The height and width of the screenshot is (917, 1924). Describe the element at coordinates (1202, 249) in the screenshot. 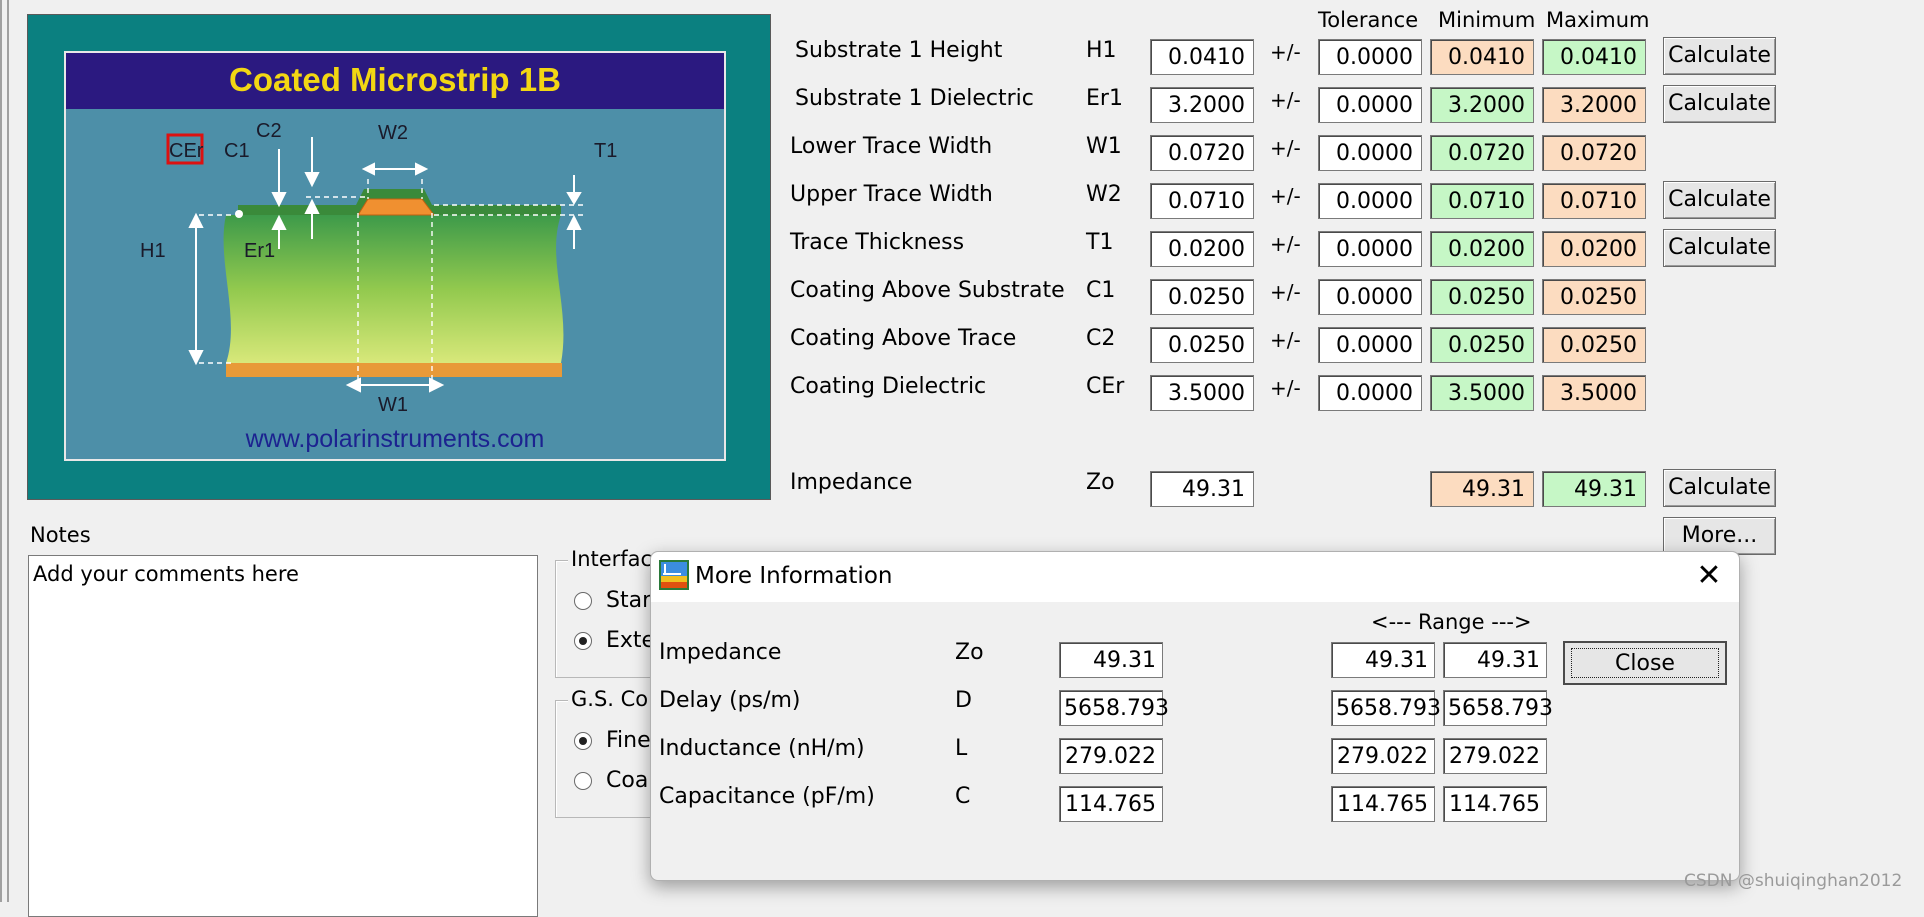

I see `param-value-field-t1: 0.0200` at that location.